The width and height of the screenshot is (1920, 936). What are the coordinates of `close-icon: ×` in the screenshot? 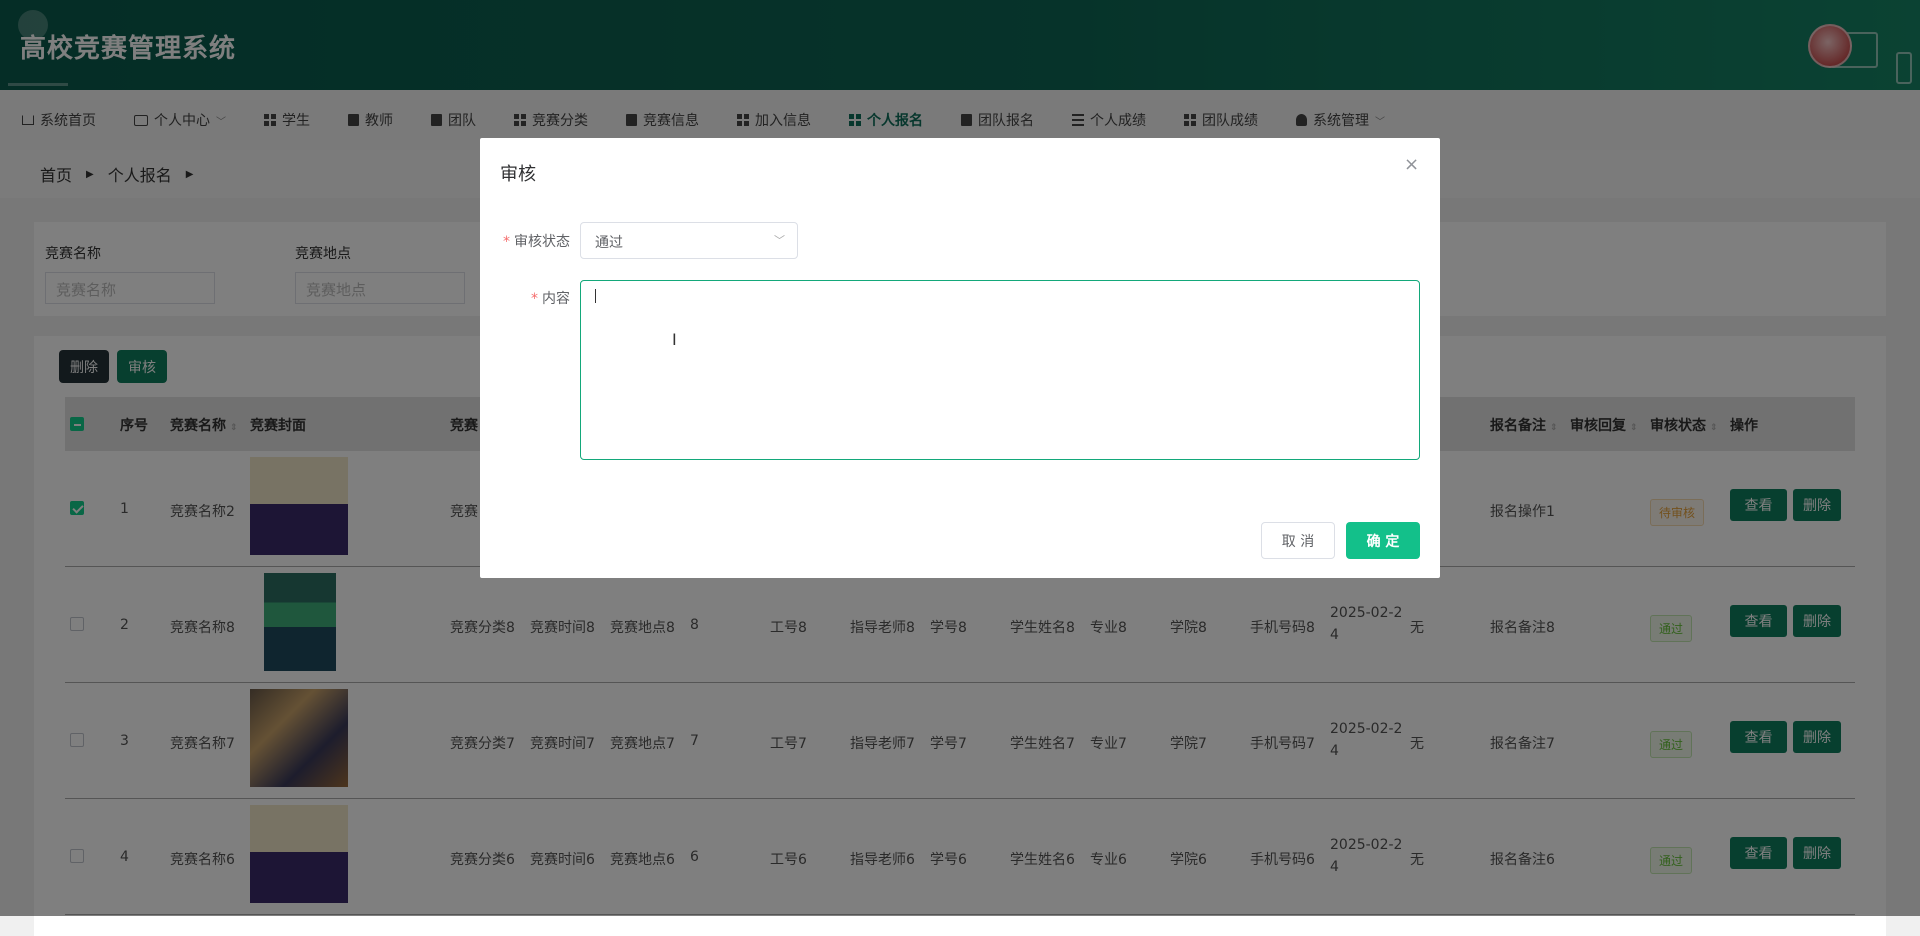 It's located at (1411, 164).